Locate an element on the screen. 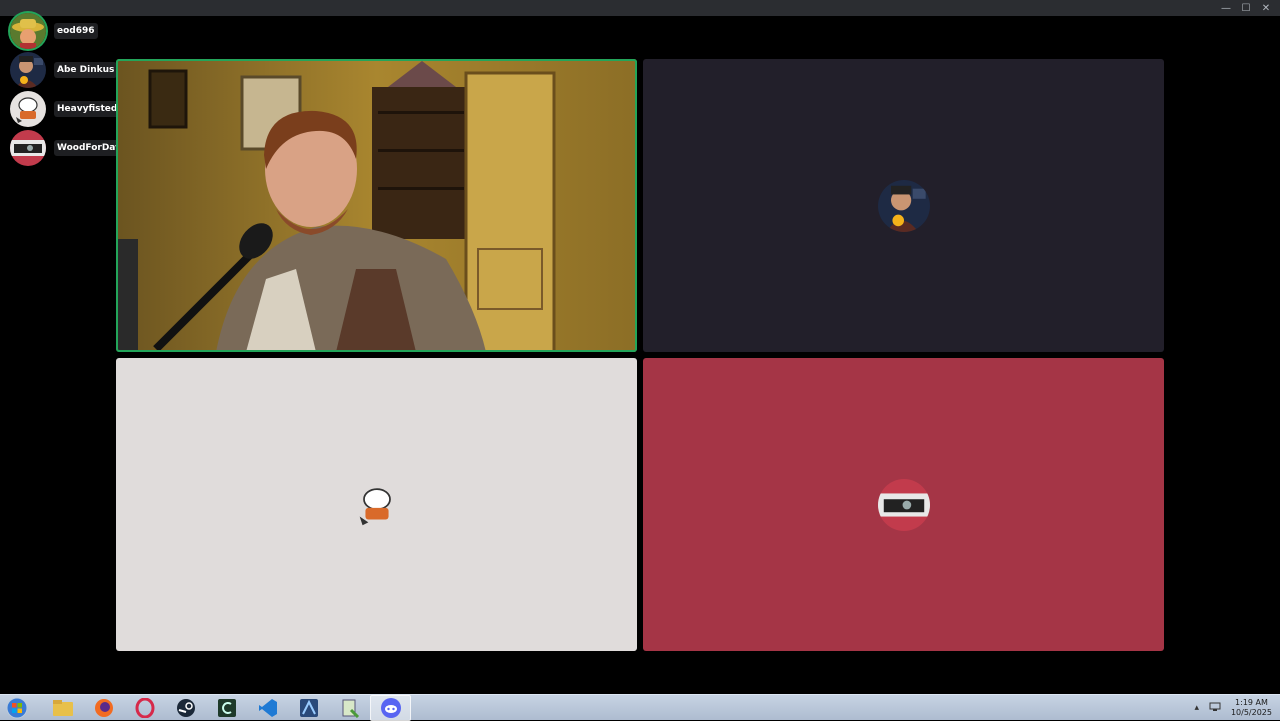 This screenshot has width=1280, height=721. network-icon is located at coordinates (1215, 708).